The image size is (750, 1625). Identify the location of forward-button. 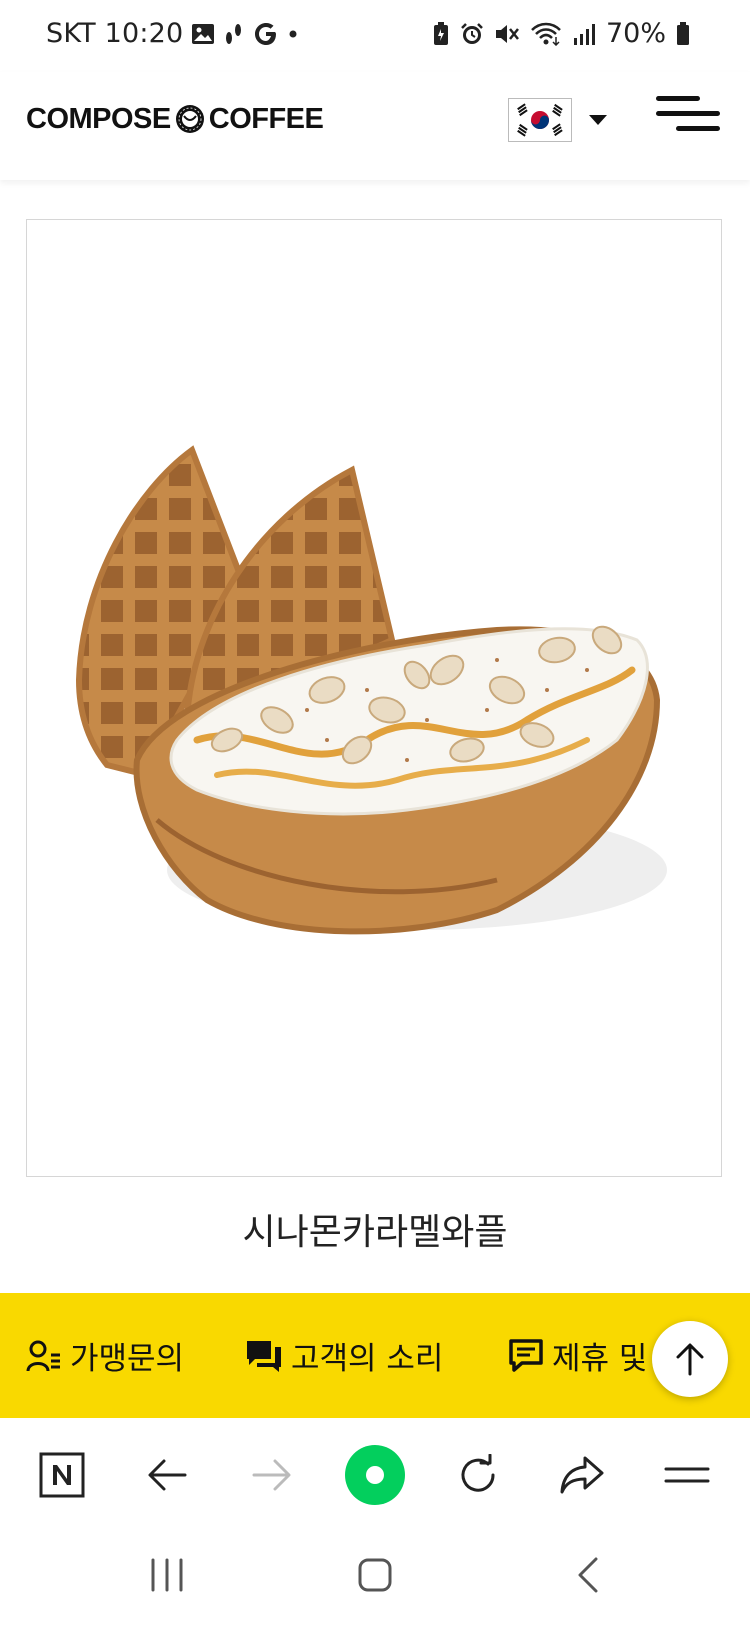
(272, 1475).